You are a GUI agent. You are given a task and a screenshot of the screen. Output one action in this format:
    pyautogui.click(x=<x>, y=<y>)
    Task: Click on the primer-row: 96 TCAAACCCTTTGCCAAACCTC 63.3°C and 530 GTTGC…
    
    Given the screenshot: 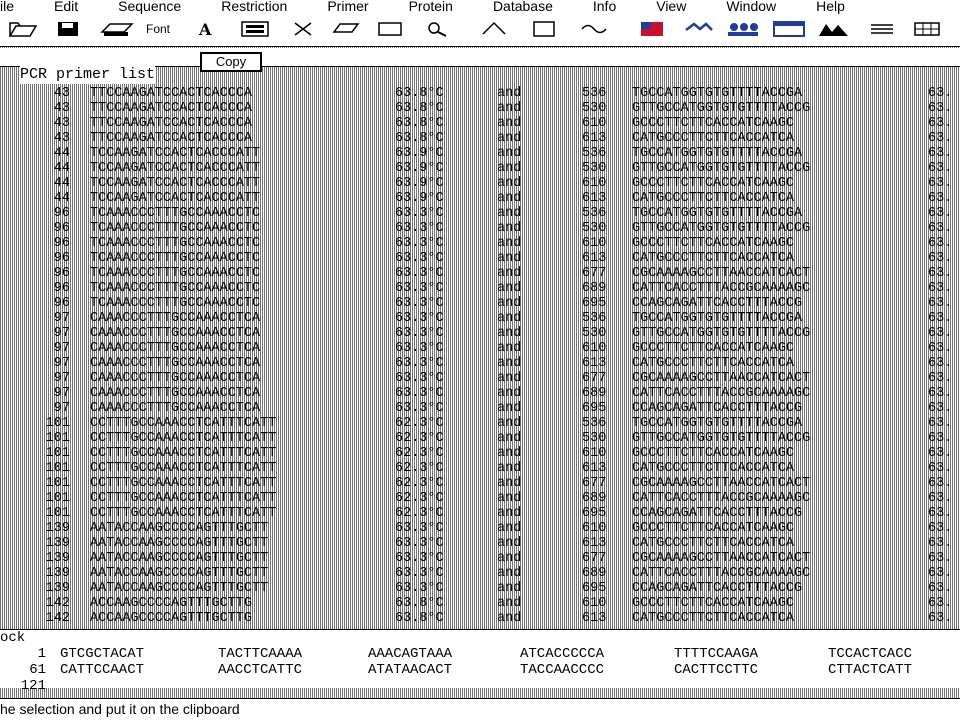 What is the action you would take?
    pyautogui.click(x=480, y=228)
    